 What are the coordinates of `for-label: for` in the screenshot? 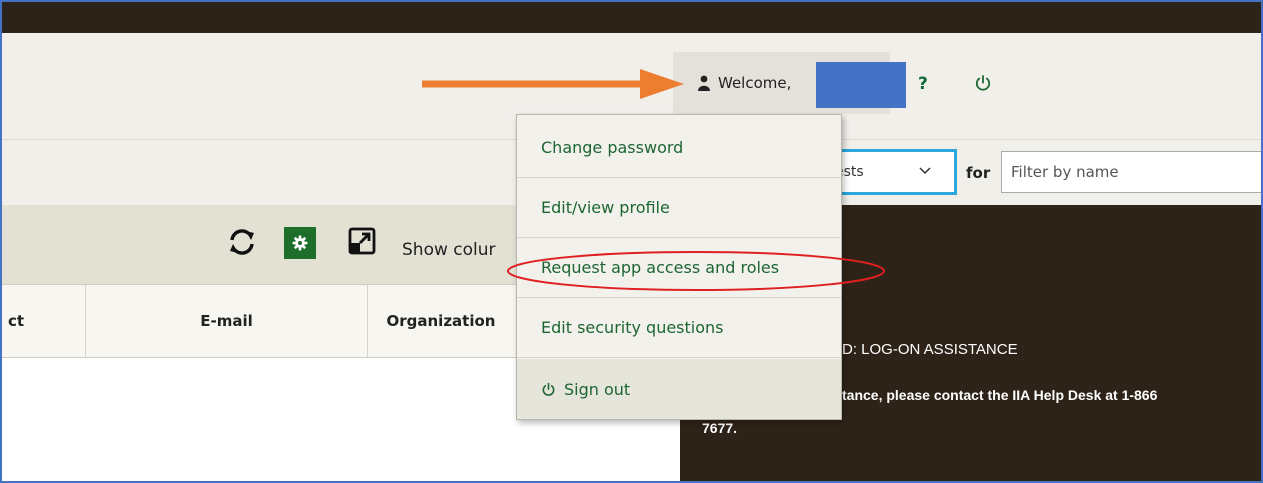 It's located at (978, 173).